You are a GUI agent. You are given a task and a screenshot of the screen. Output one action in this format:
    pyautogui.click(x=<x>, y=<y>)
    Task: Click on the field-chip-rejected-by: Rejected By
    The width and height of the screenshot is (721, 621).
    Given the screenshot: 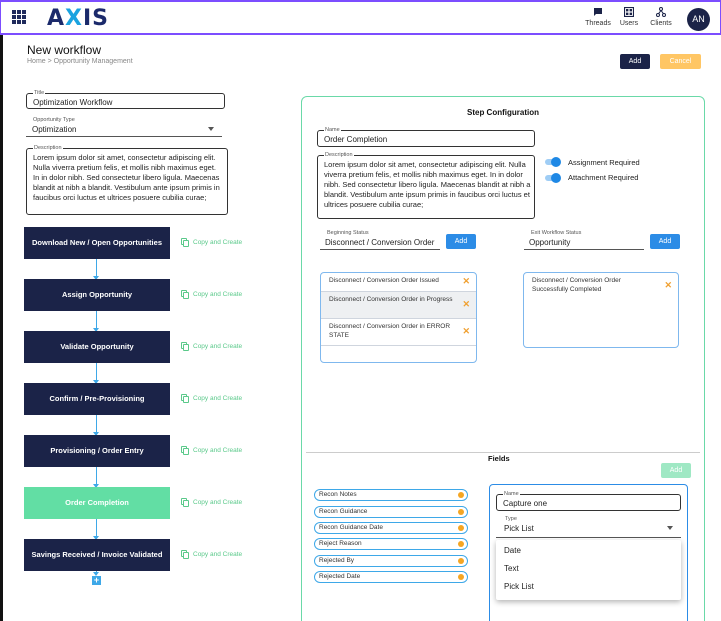 What is the action you would take?
    pyautogui.click(x=391, y=561)
    